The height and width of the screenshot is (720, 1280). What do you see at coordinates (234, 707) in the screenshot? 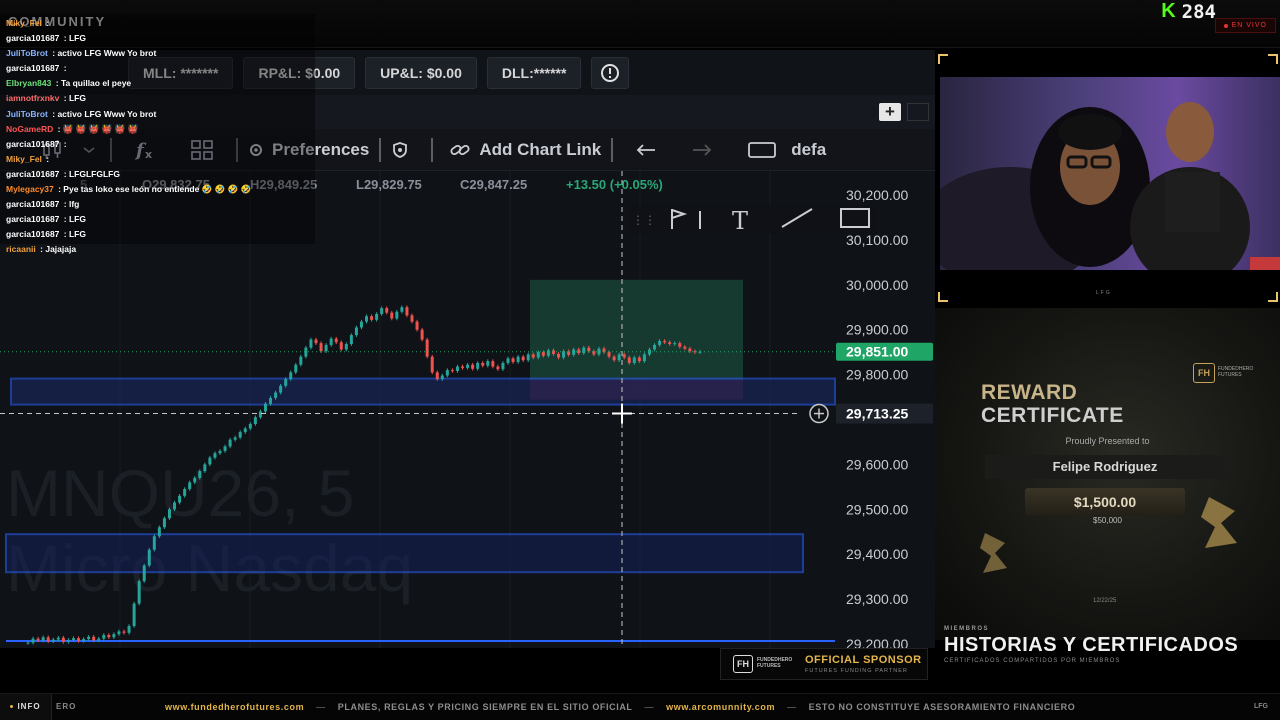
I see `ticker-link: www.fundedherofutures.com` at bounding box center [234, 707].